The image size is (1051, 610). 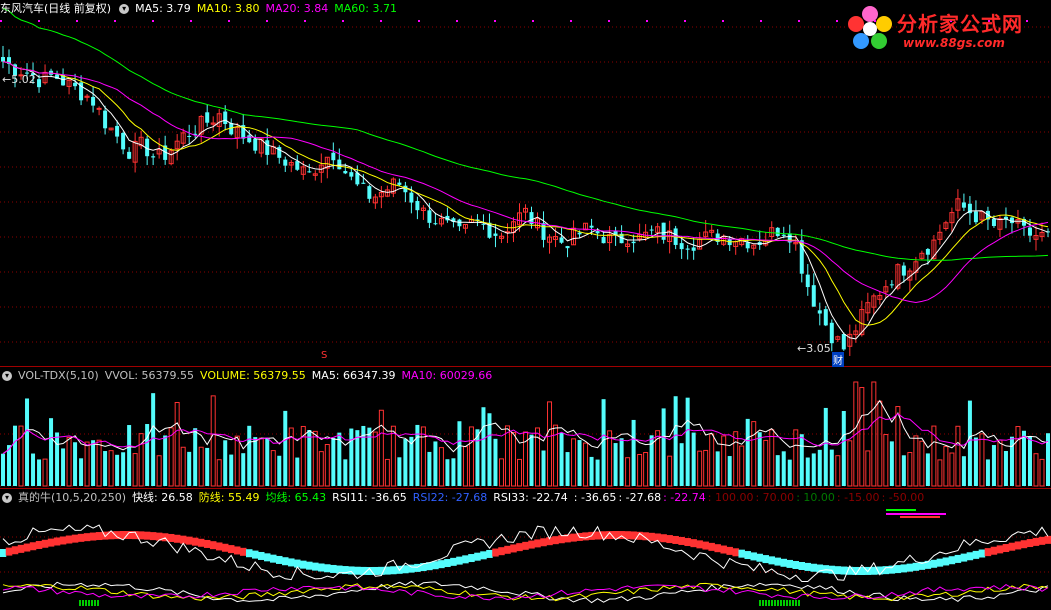 What do you see at coordinates (640, 497) in the screenshot?
I see `v2-value: : -27.68` at bounding box center [640, 497].